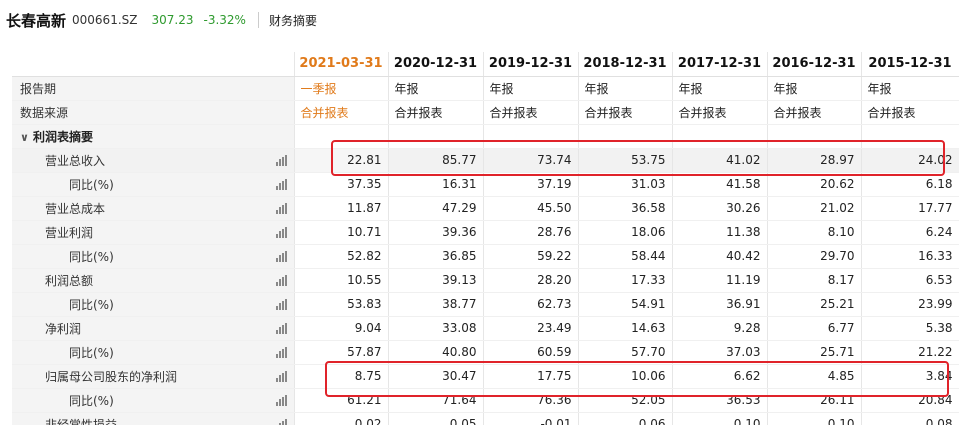 The height and width of the screenshot is (425, 959). I want to click on row-label-text: 营业总成本, so click(75, 208).